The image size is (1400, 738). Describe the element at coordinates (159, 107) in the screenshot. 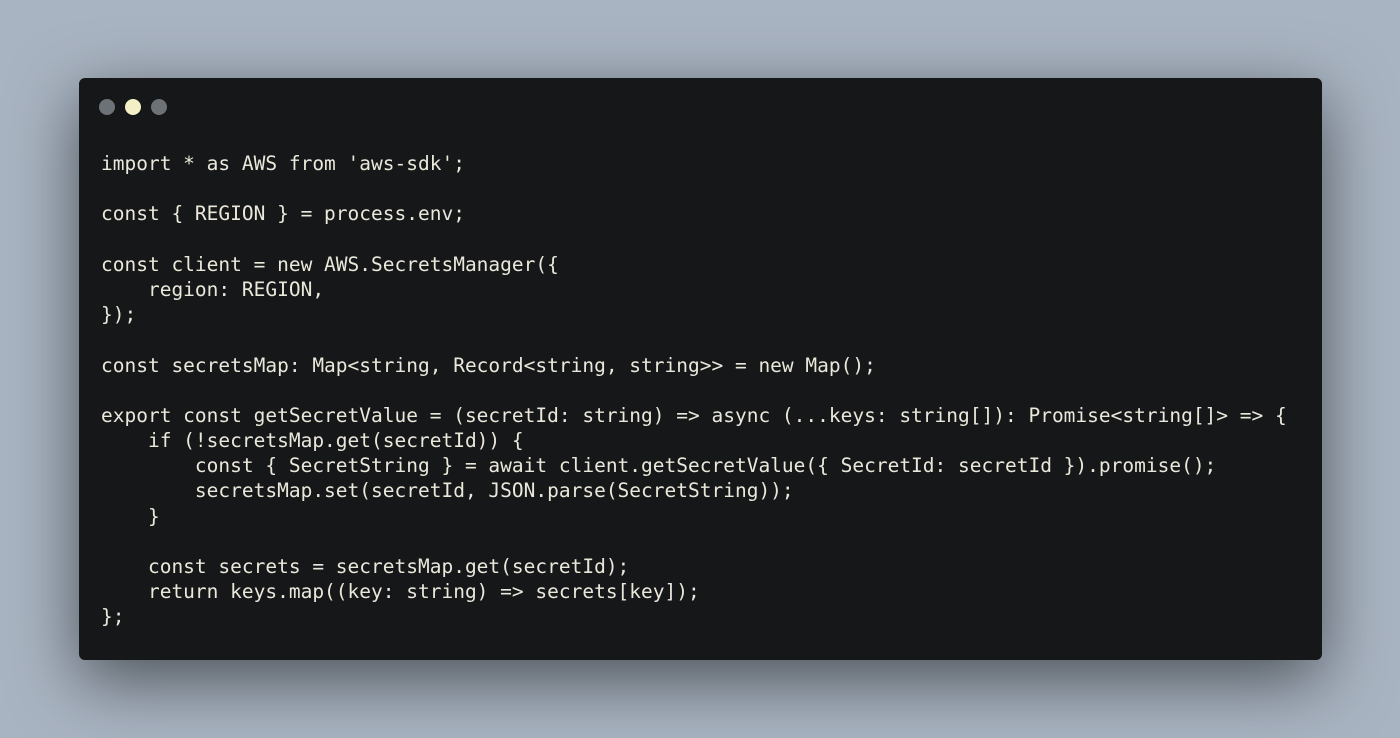

I see `maximize-dot-icon` at that location.